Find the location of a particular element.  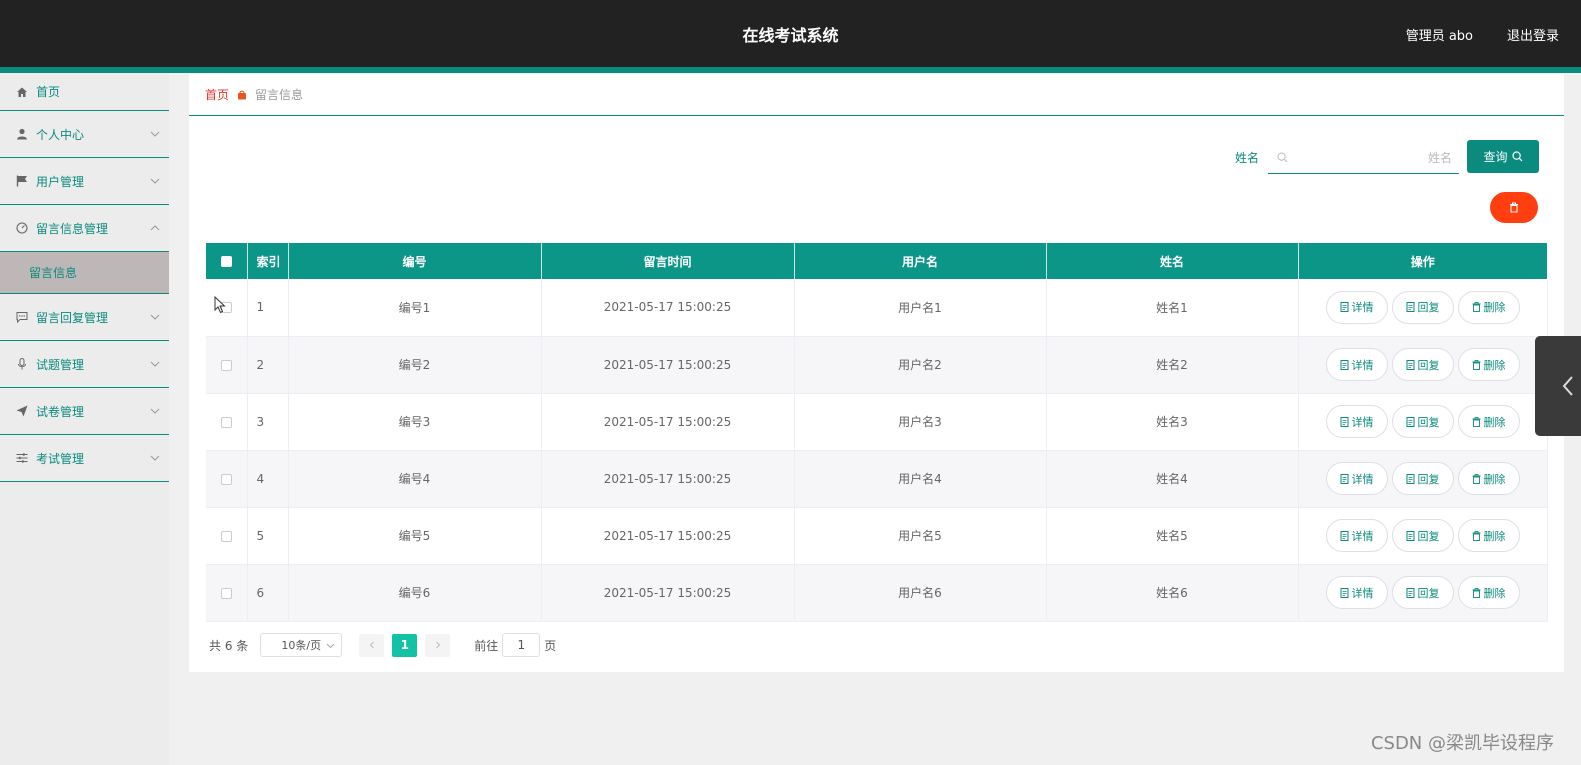

table-row: 6 编号6 2021-05-17 15:00:25 用户名6 姓名6 详情 回复 删除 is located at coordinates (877, 593).